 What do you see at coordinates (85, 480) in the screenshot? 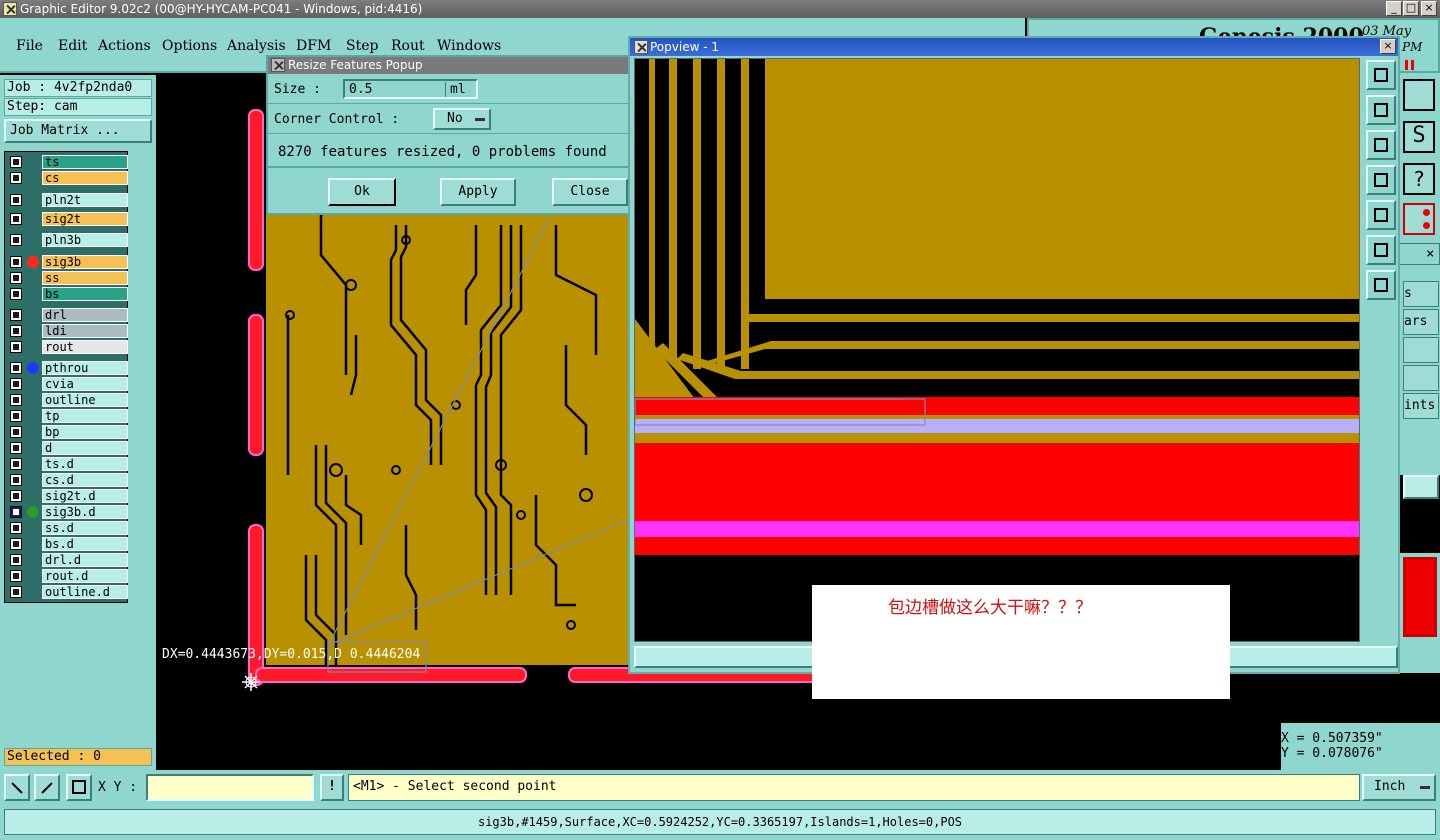
I see `layer-name: cs.d` at bounding box center [85, 480].